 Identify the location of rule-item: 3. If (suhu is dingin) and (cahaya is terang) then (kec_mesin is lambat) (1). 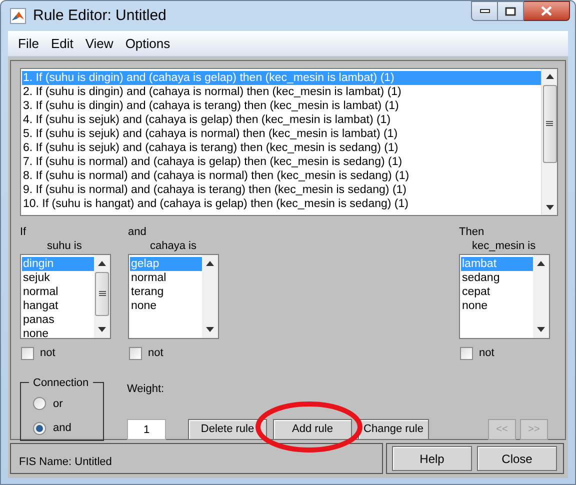
(281, 106).